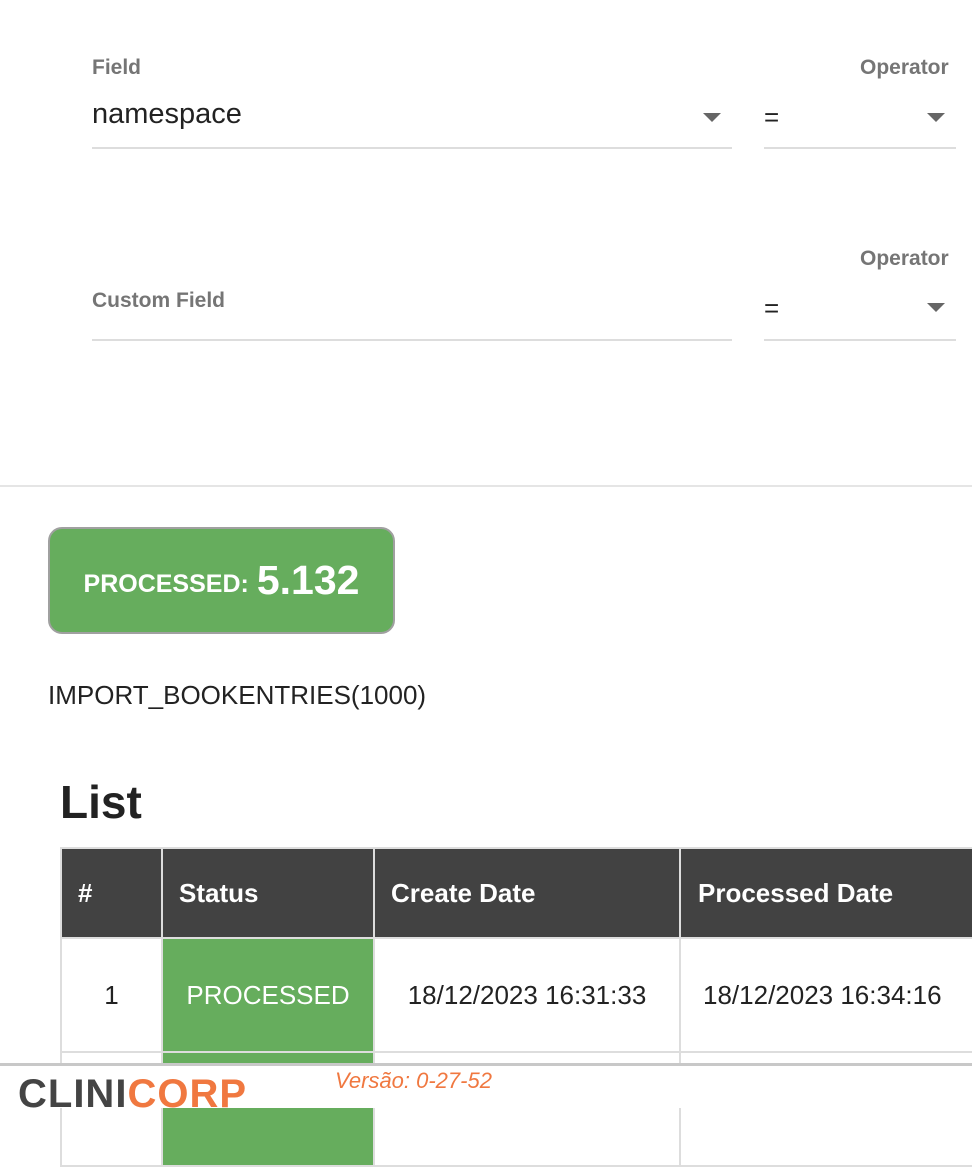 Image resolution: width=972 pixels, height=1167 pixels. What do you see at coordinates (187, 1094) in the screenshot?
I see `logo-part-b: CORP` at bounding box center [187, 1094].